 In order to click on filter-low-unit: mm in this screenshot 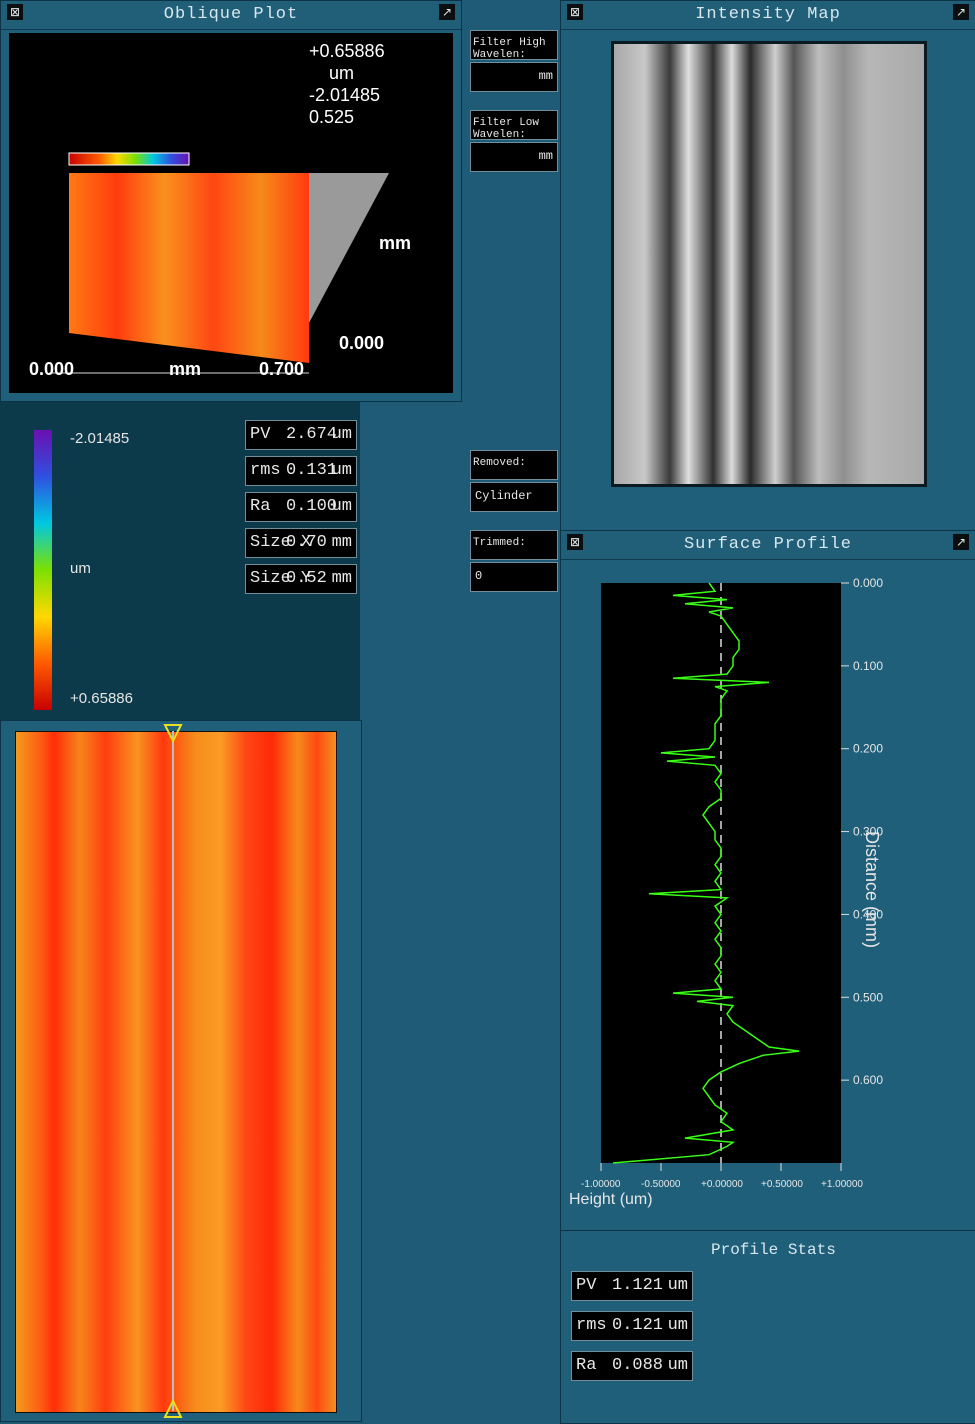, I will do `click(514, 157)`.